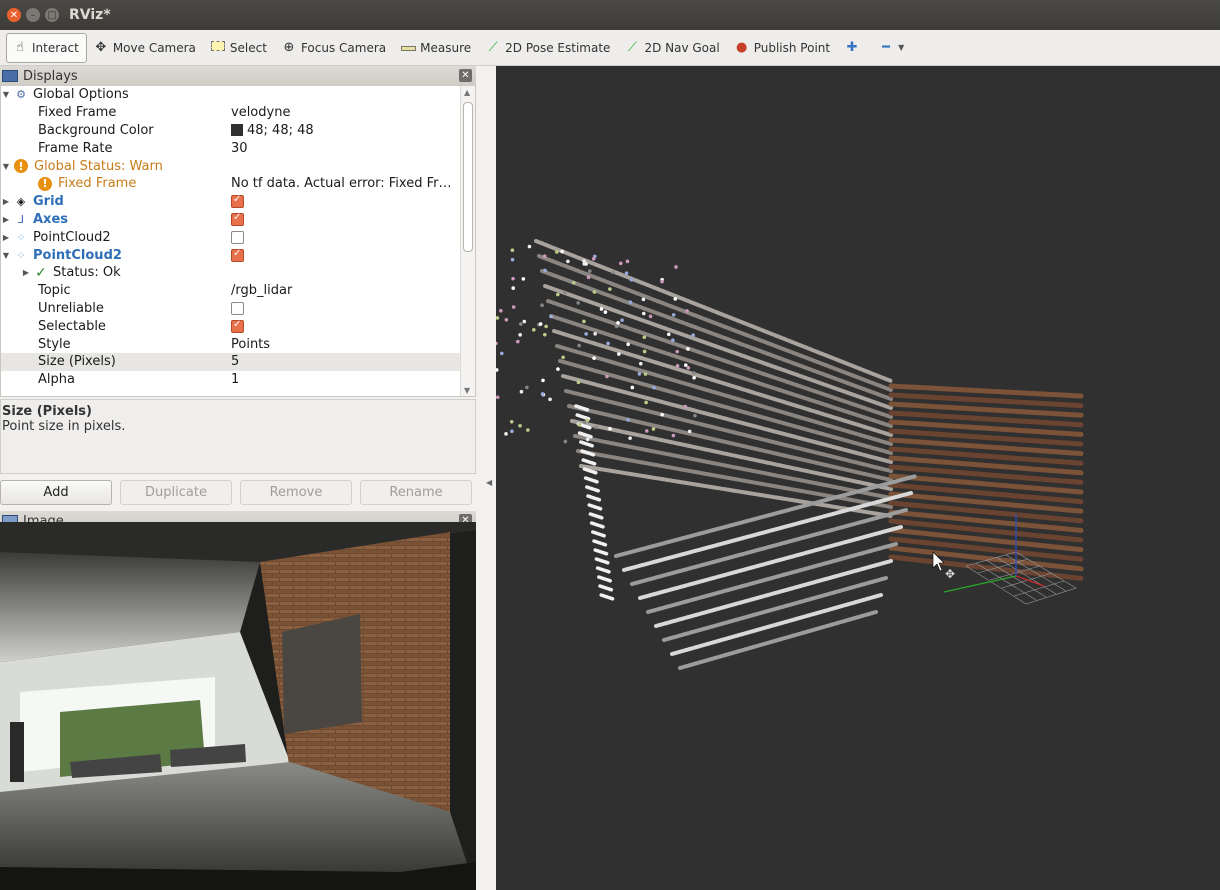 The image size is (1220, 890). I want to click on tree-row-pointcloud2-b: ▼ ⁘ PointCloud2, so click(238, 255).